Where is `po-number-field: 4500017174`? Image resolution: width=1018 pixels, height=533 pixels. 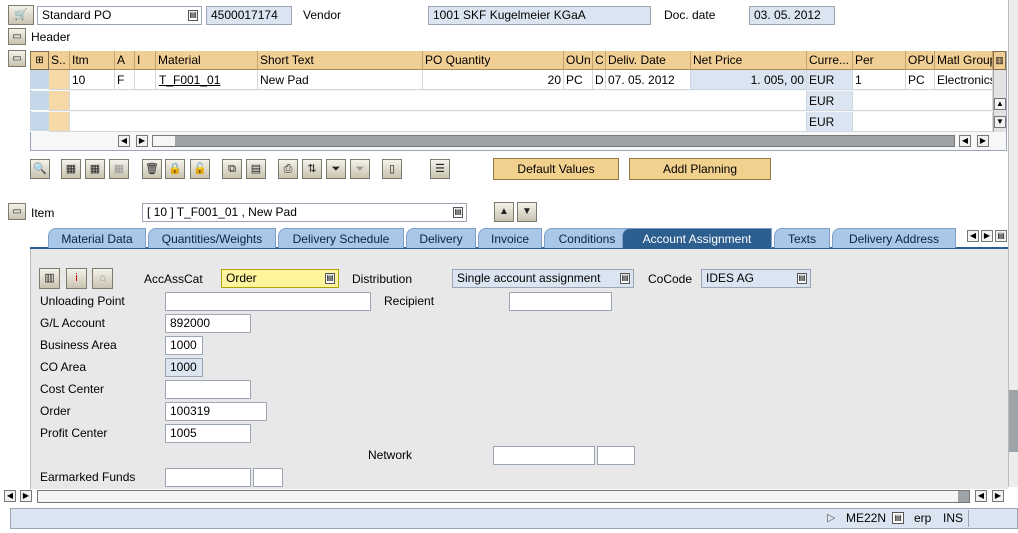 po-number-field: 4500017174 is located at coordinates (249, 15).